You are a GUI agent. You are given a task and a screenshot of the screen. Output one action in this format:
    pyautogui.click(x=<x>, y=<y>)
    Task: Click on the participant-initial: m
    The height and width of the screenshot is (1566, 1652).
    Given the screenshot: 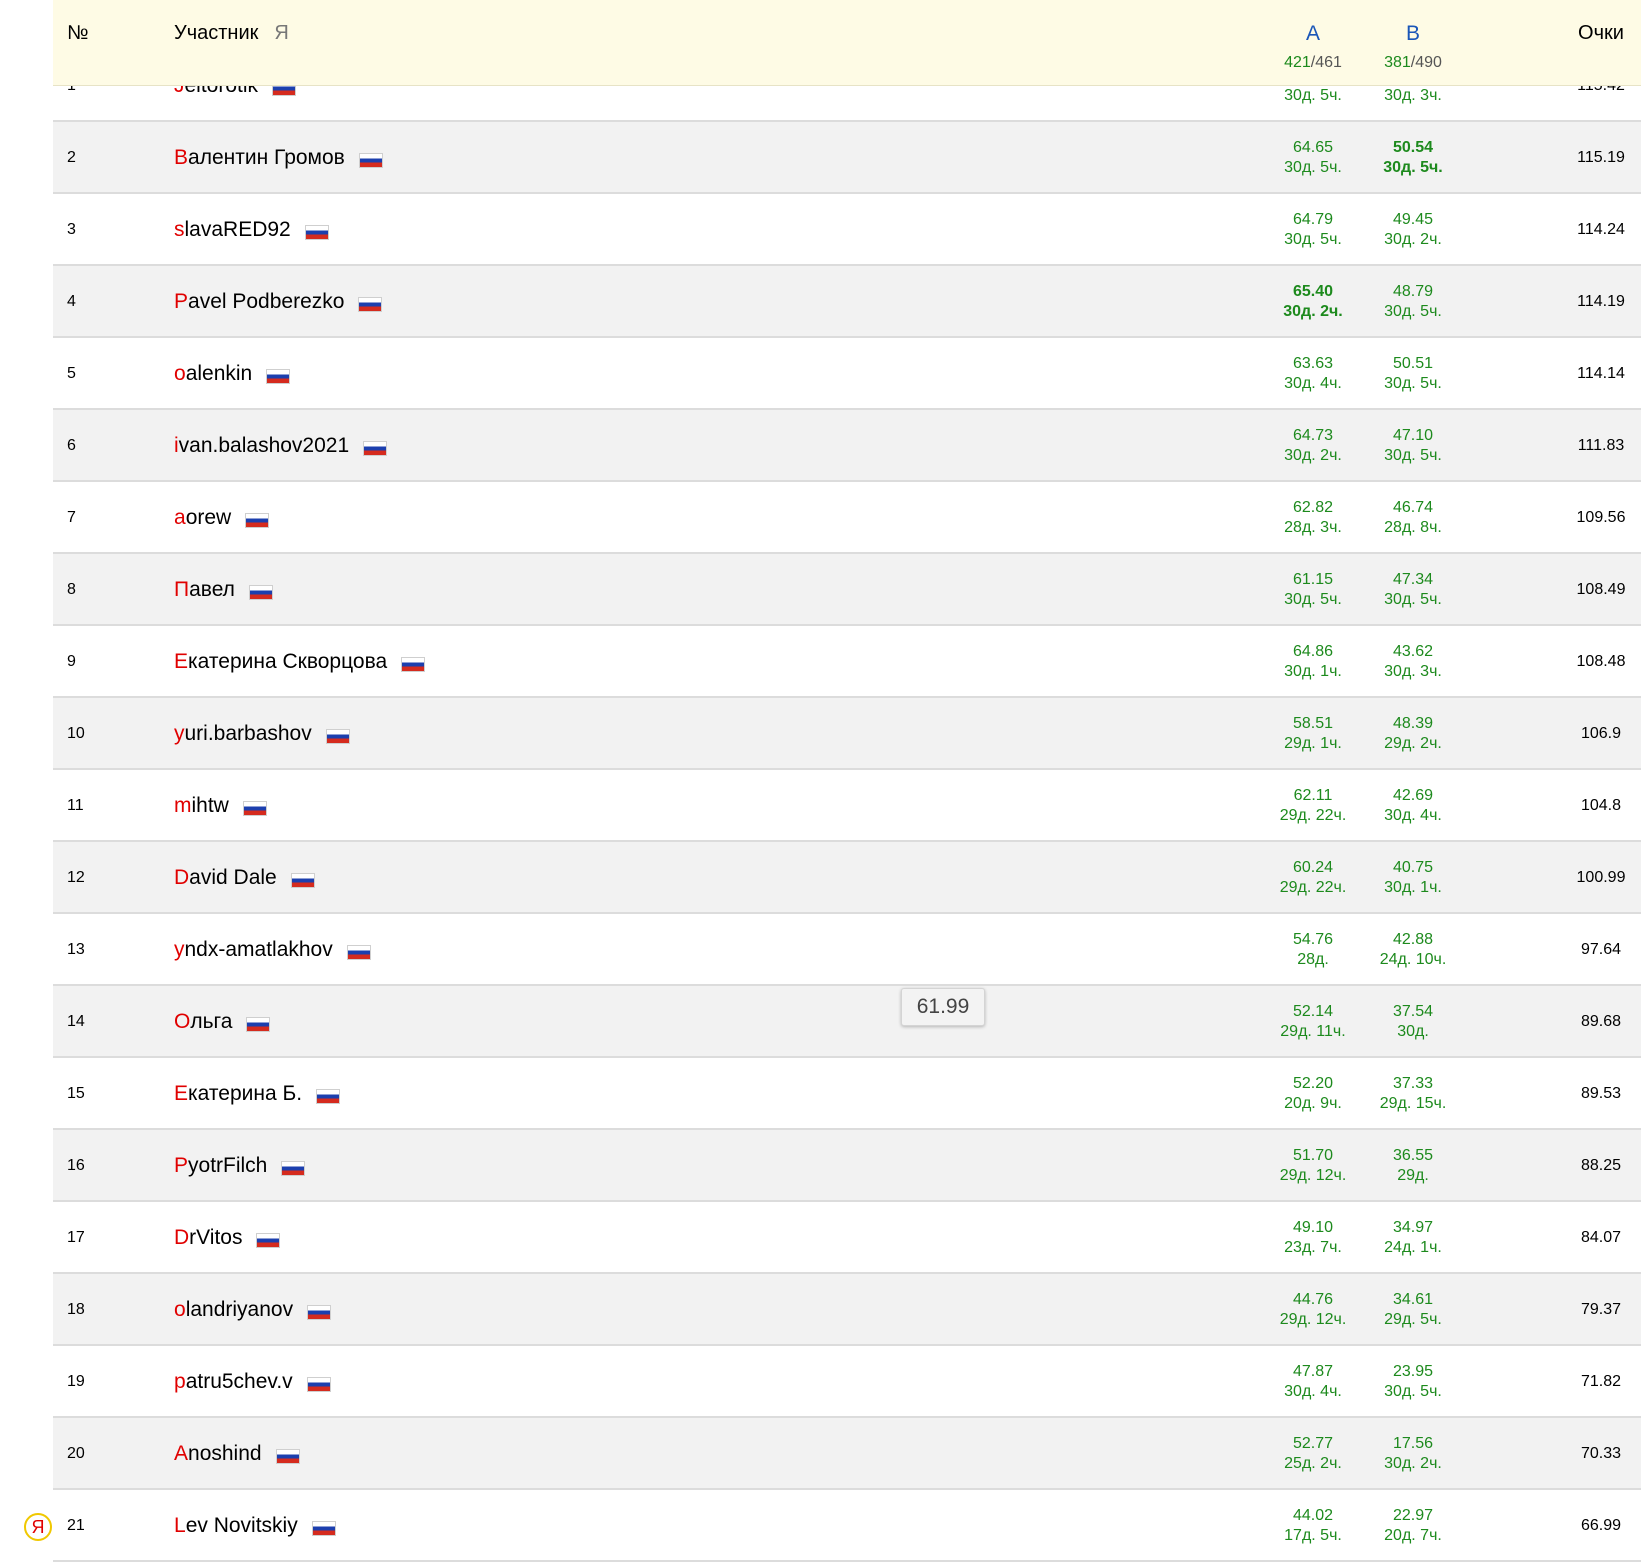 What is the action you would take?
    pyautogui.click(x=183, y=806)
    